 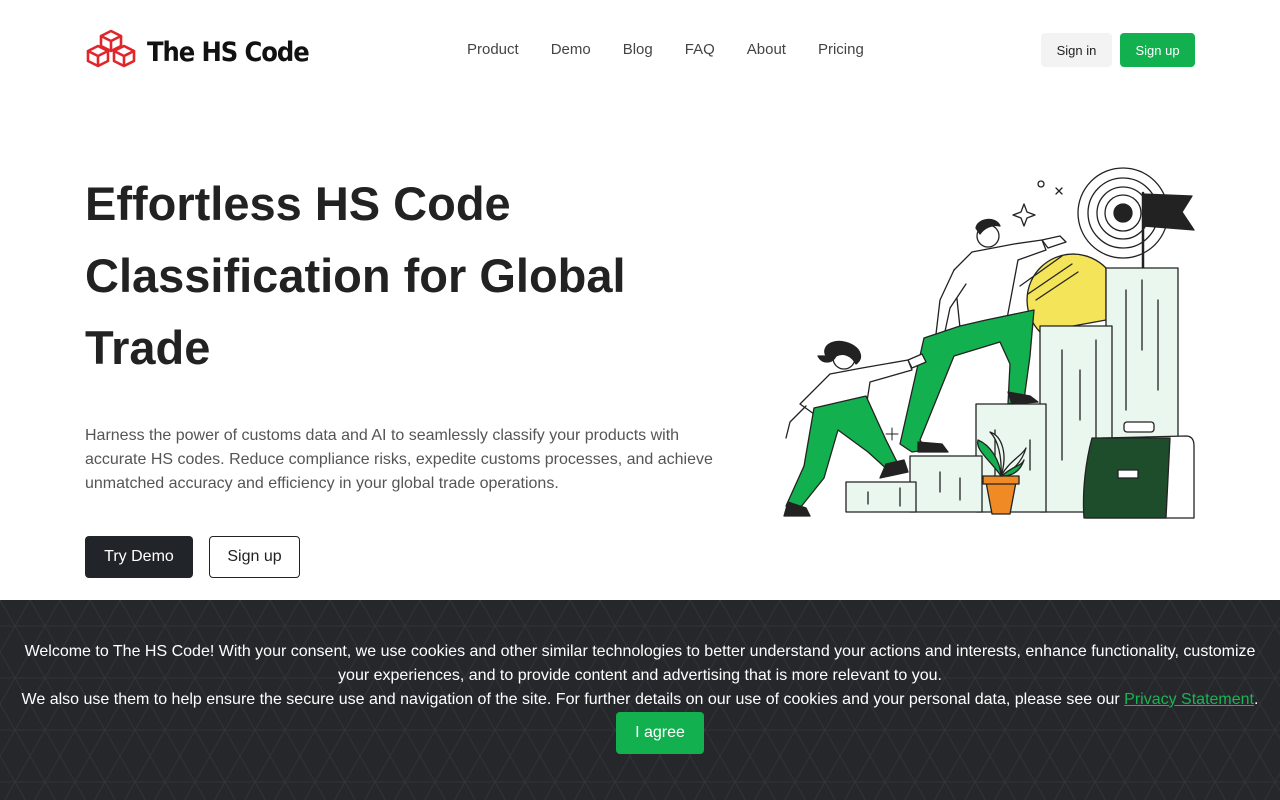 What do you see at coordinates (139, 557) in the screenshot?
I see `try-demo-button: Try Demo` at bounding box center [139, 557].